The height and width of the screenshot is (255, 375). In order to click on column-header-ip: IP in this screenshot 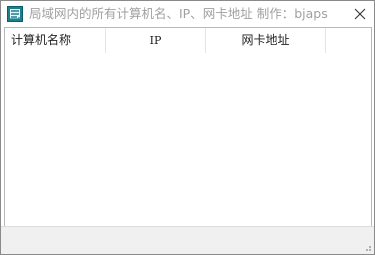, I will do `click(156, 40)`.